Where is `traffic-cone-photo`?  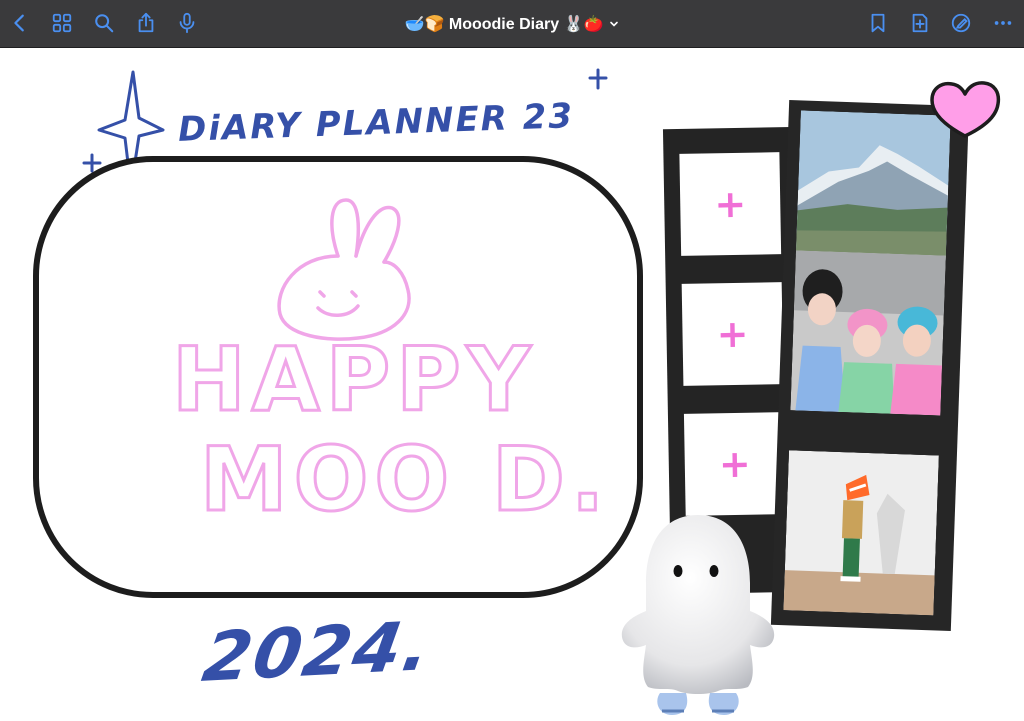
traffic-cone-photo is located at coordinates (861, 533).